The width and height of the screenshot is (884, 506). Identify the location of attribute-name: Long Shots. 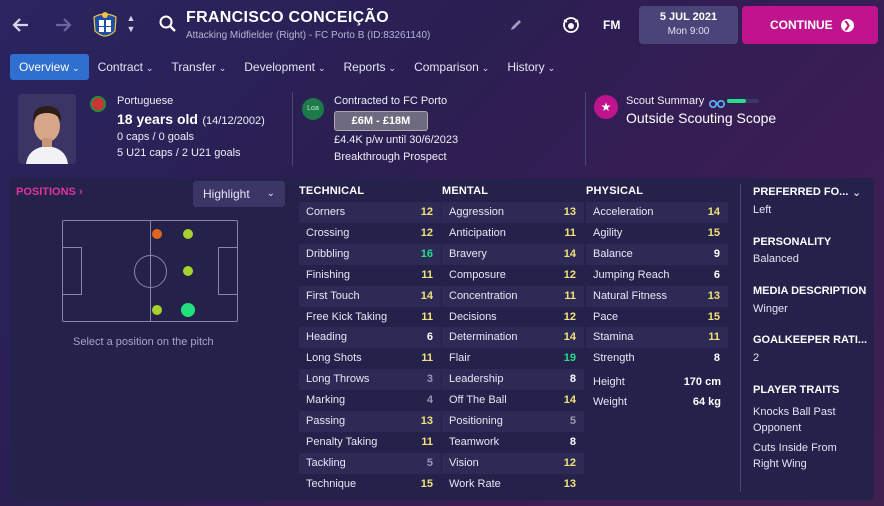
(334, 358).